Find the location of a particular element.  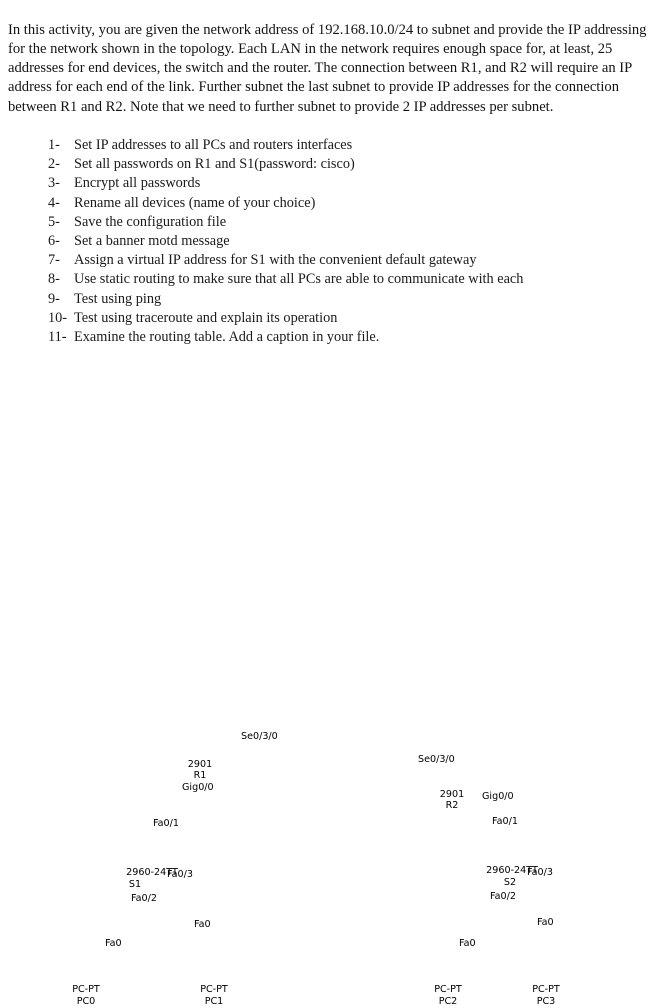

task-number: 10- is located at coordinates (58, 317).